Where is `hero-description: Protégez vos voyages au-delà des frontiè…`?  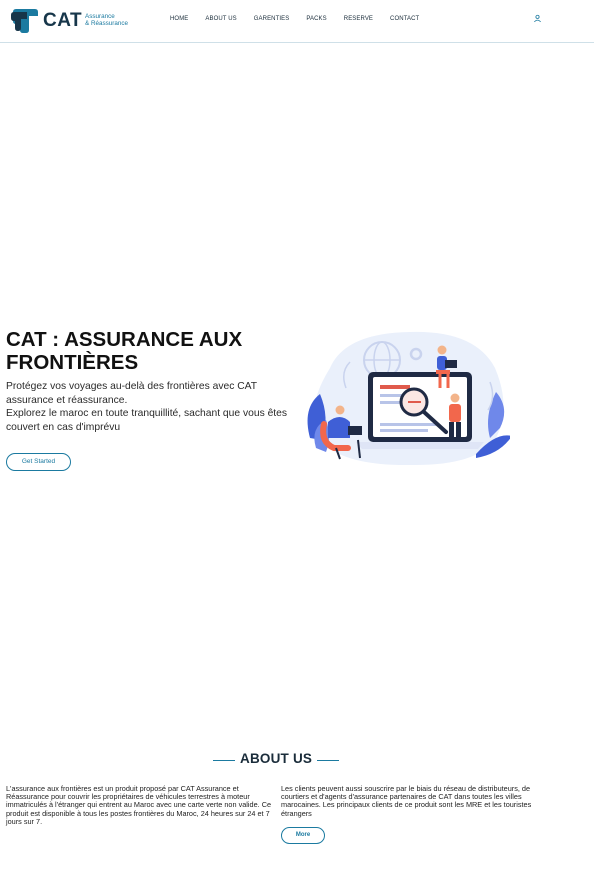 hero-description: Protégez vos voyages au-delà des frontiè… is located at coordinates (148, 407).